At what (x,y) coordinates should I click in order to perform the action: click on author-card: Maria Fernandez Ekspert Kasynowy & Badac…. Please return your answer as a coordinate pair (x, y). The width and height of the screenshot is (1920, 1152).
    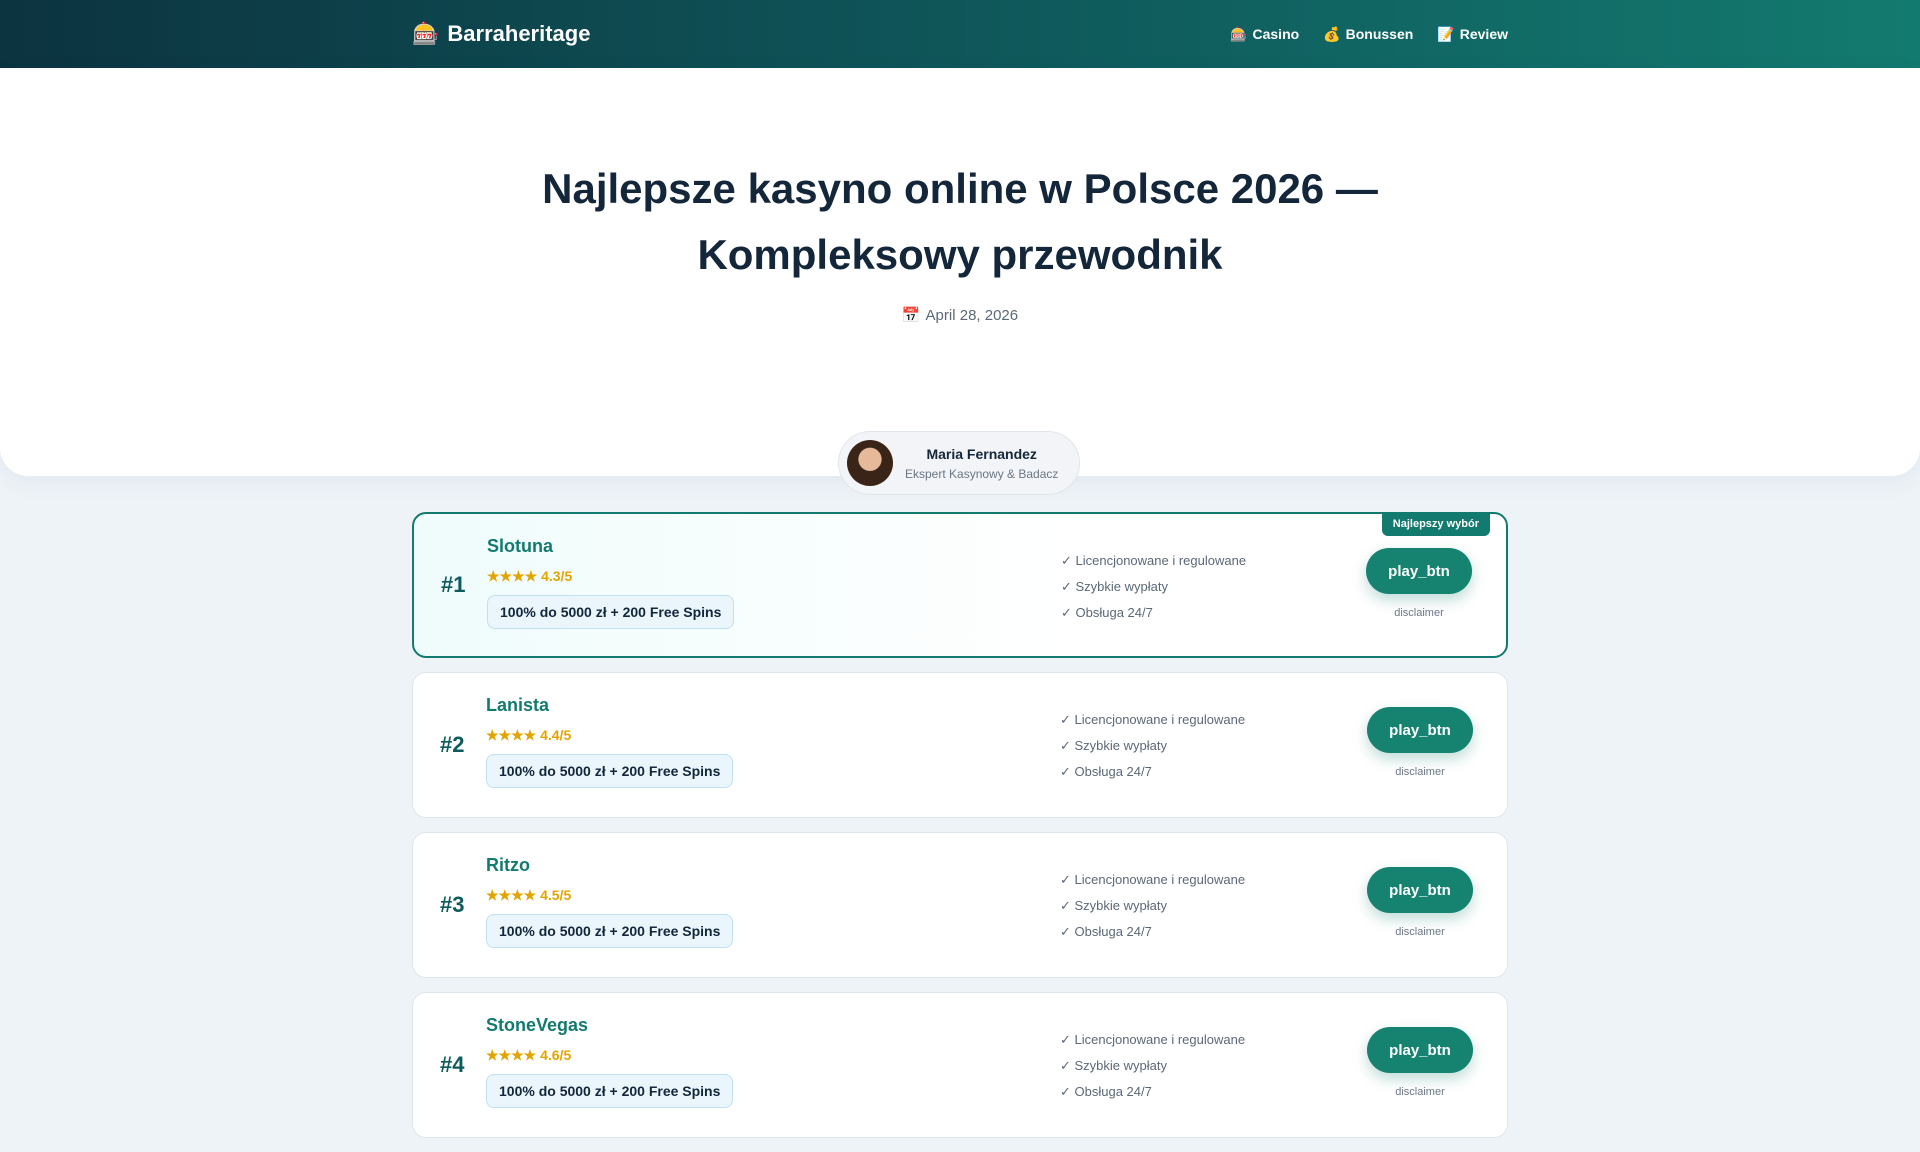
    Looking at the image, I should click on (959, 463).